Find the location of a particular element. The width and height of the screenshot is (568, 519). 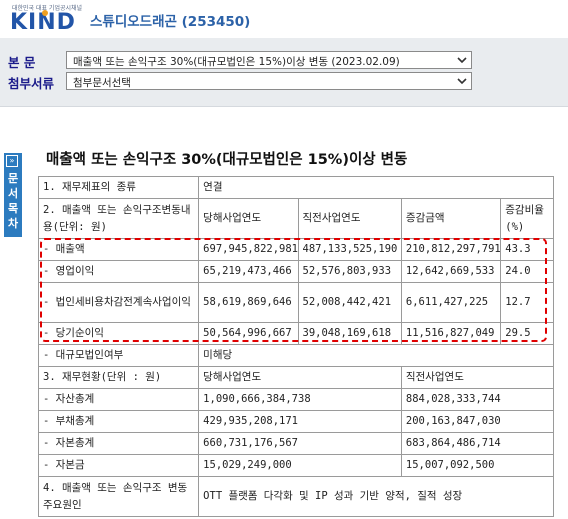

table-cell: 52,008,442,421 is located at coordinates (349, 302).